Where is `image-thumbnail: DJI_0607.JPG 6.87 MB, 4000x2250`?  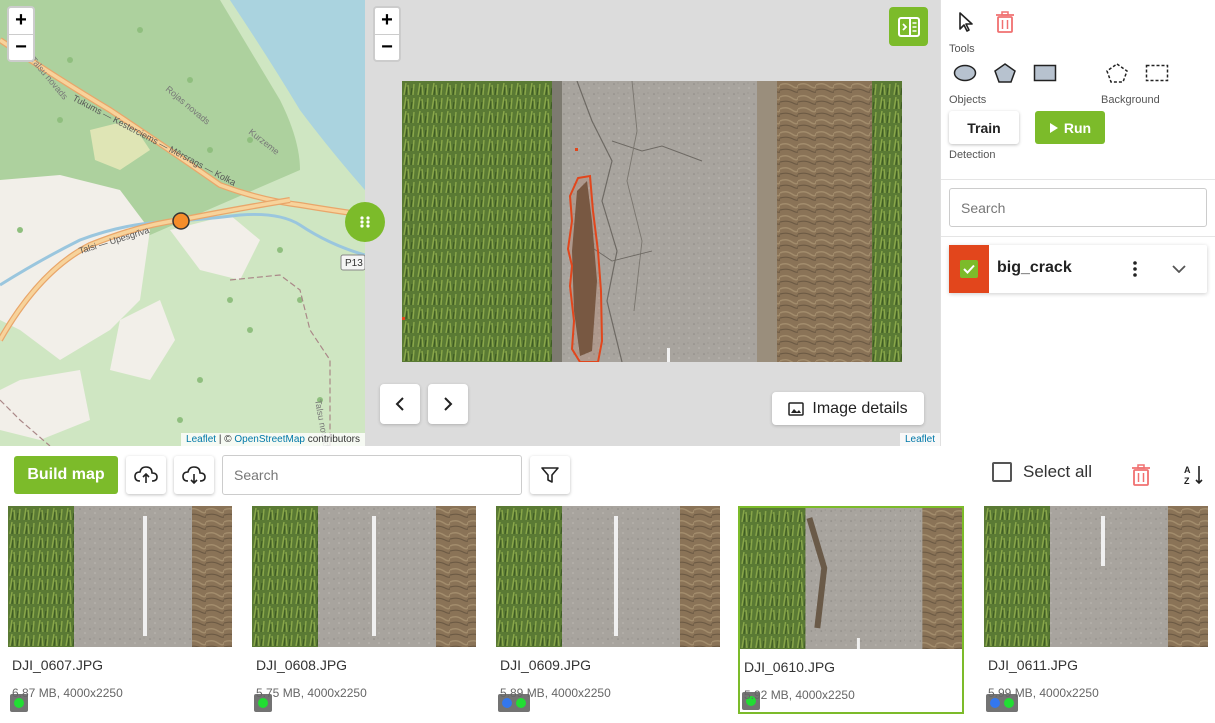 image-thumbnail: DJI_0607.JPG 6.87 MB, 4000x2250 is located at coordinates (121, 610).